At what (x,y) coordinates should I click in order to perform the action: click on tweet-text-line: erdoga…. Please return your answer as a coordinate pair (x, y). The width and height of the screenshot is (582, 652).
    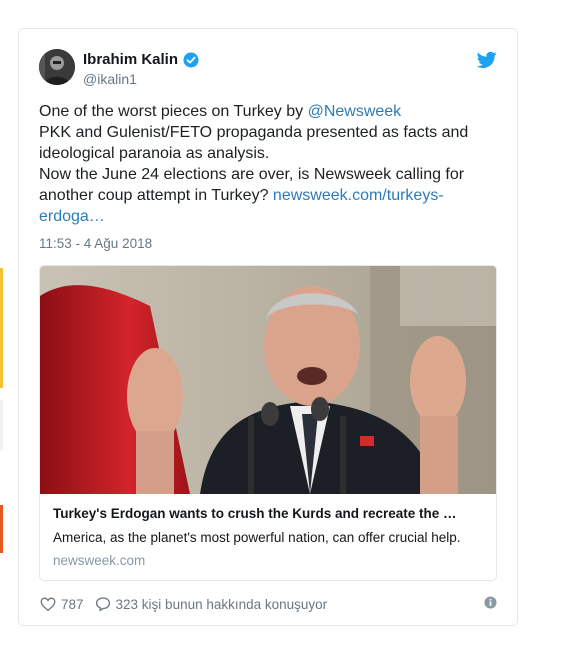
    Looking at the image, I should click on (269, 216).